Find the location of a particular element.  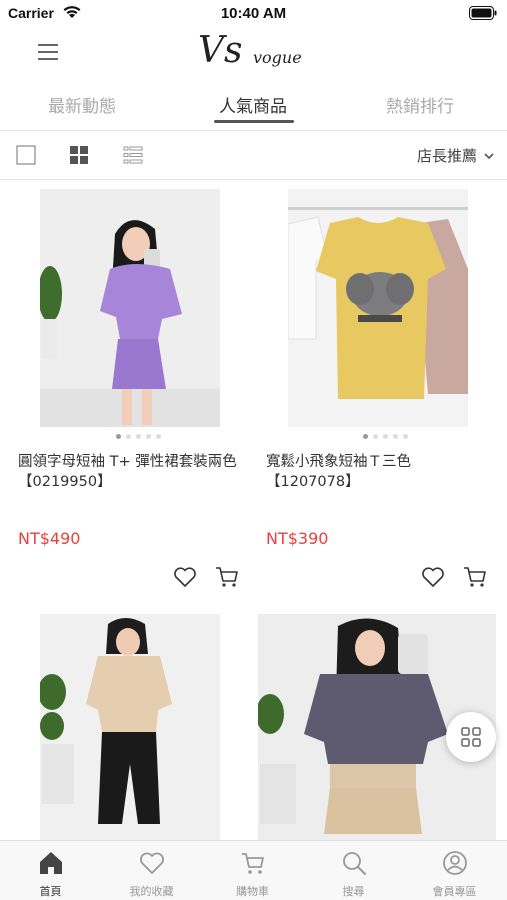

chevron-down-icon is located at coordinates (489, 155).